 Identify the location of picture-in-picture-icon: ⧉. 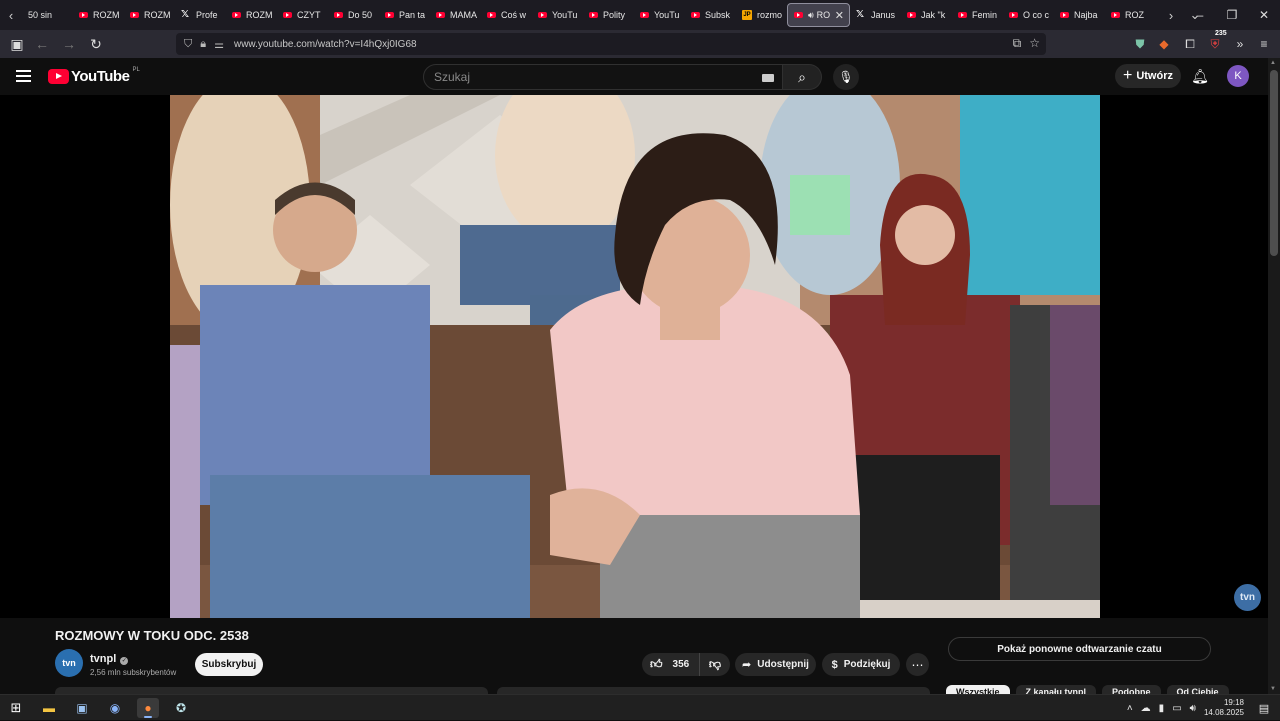
(1017, 43).